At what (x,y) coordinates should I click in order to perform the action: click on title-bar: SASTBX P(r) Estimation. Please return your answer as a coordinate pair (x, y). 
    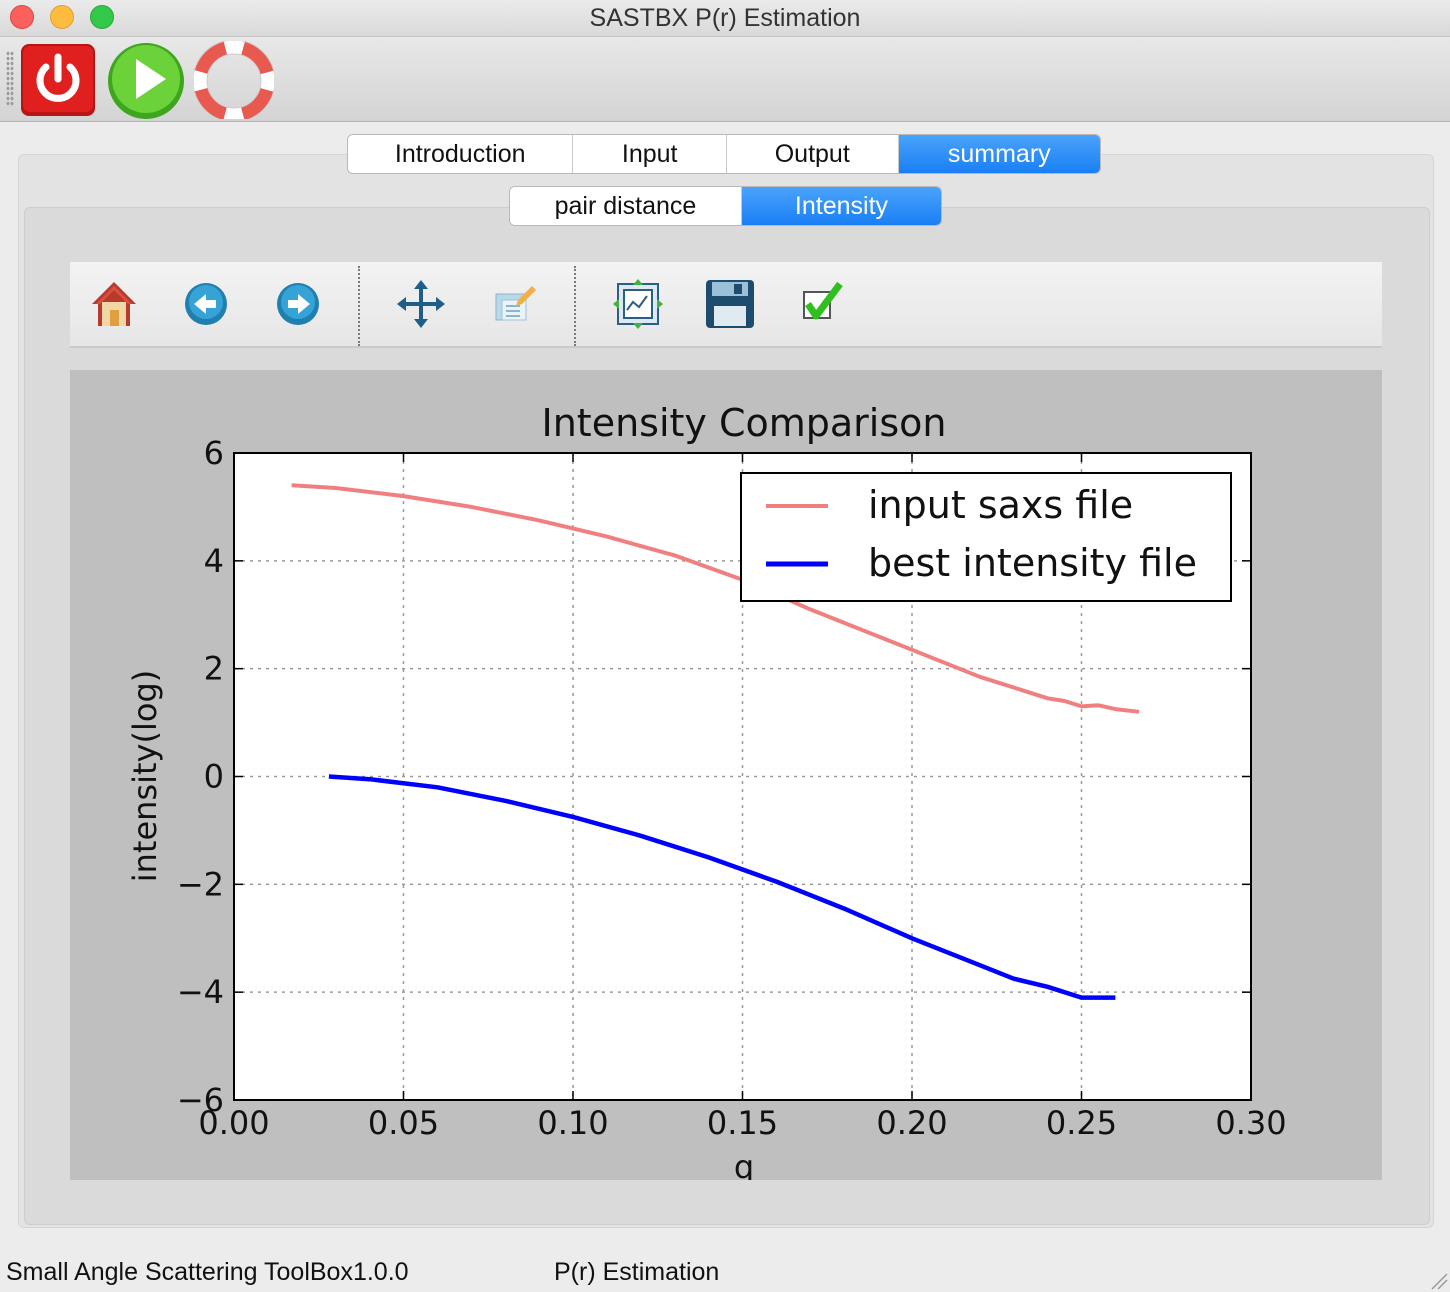
    Looking at the image, I should click on (725, 18).